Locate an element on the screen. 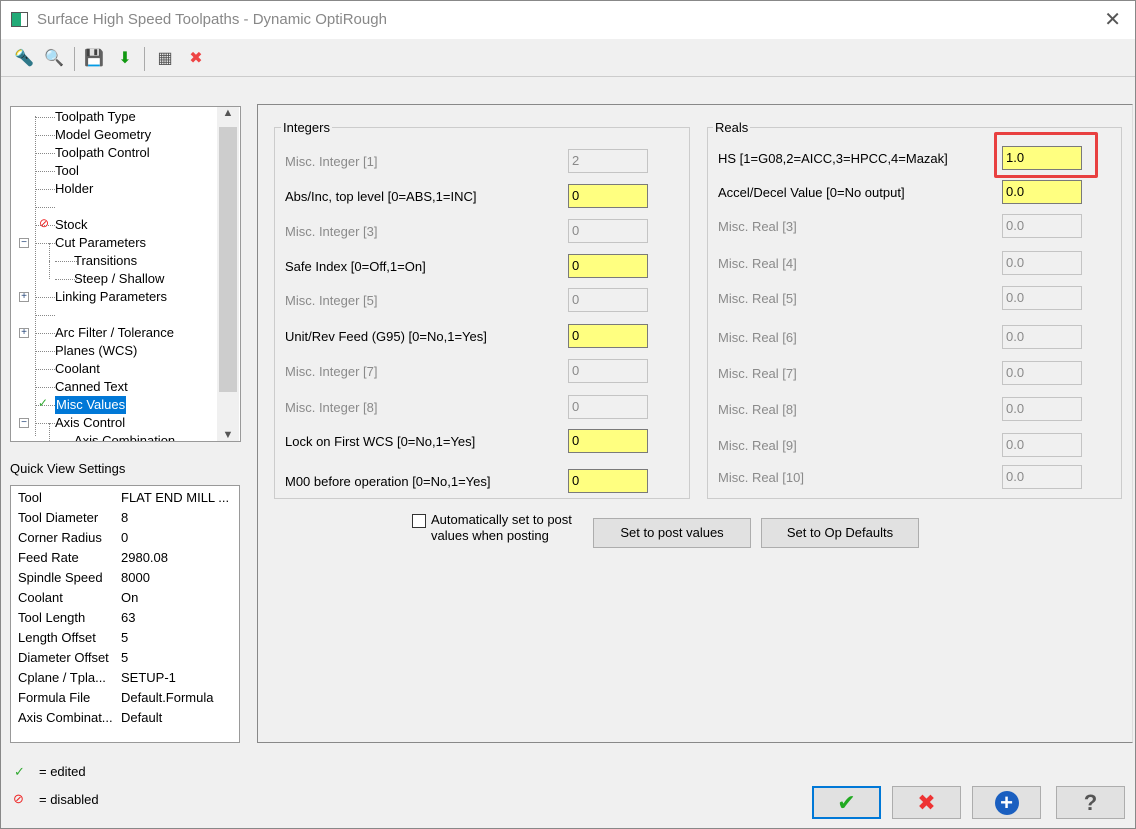  auto-set-checkbox is located at coordinates (419, 521).